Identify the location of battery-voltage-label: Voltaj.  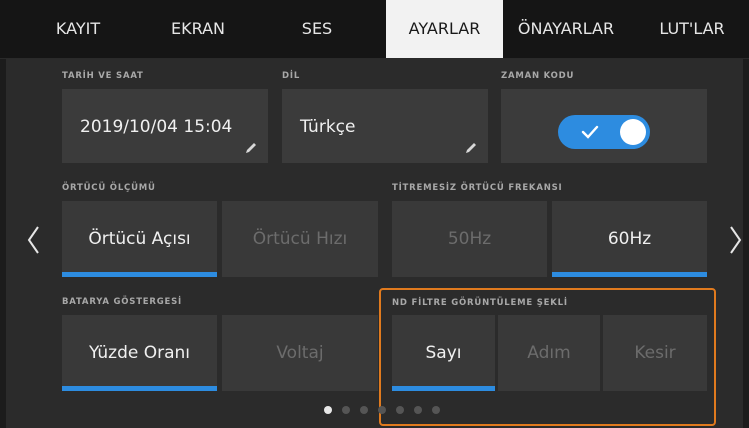
(300, 353).